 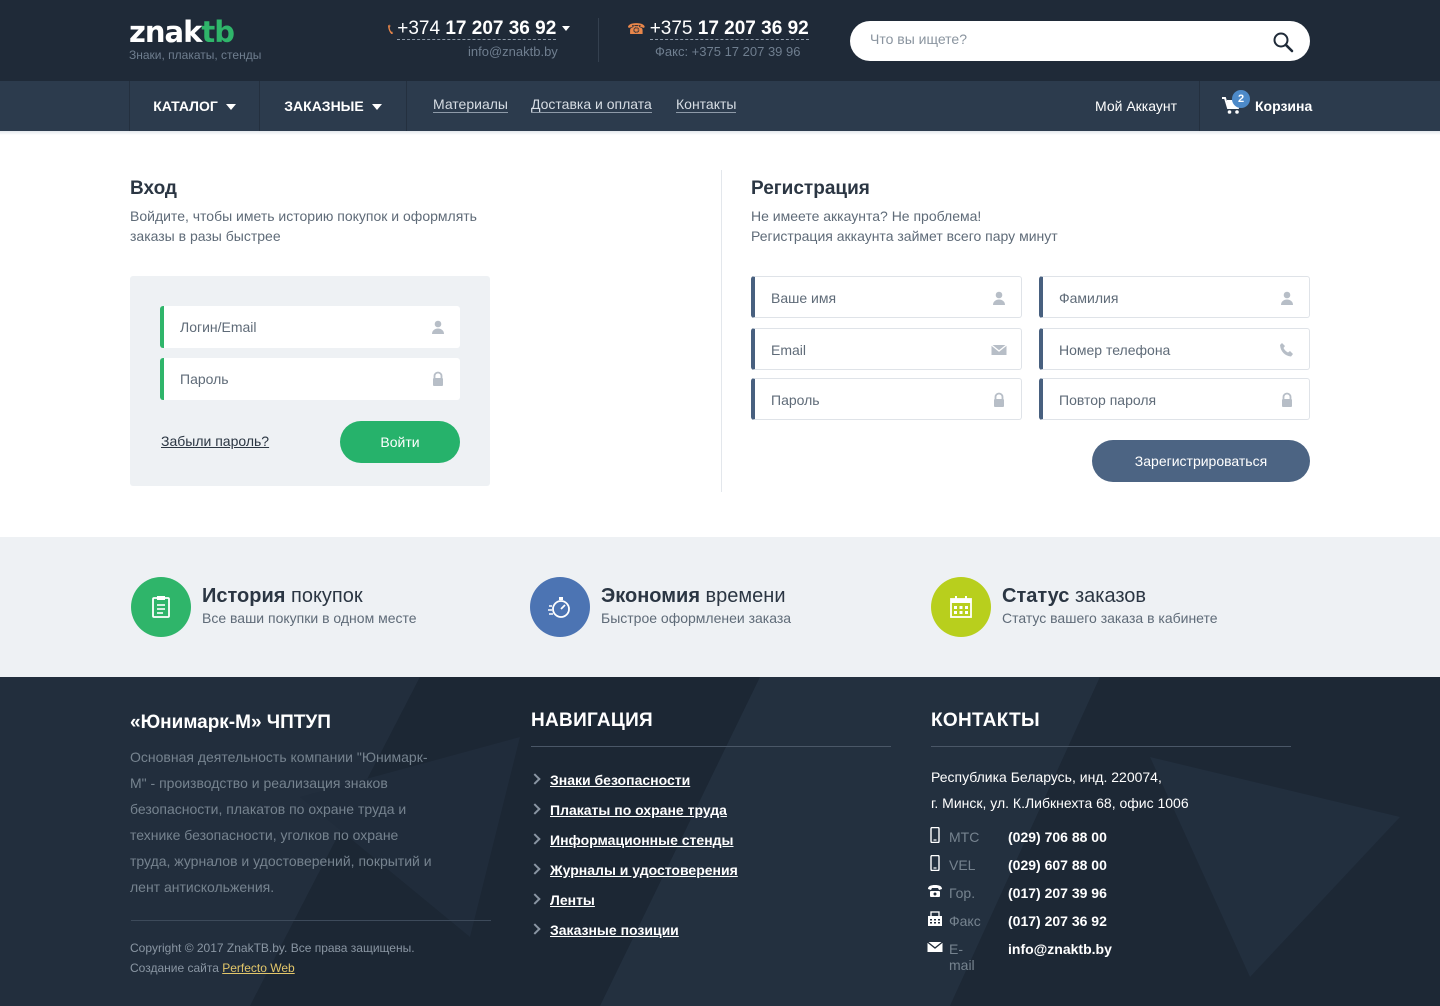 What do you see at coordinates (592, 720) in the screenshot?
I see `footer-nav-title: НАВИГАЦИЯ` at bounding box center [592, 720].